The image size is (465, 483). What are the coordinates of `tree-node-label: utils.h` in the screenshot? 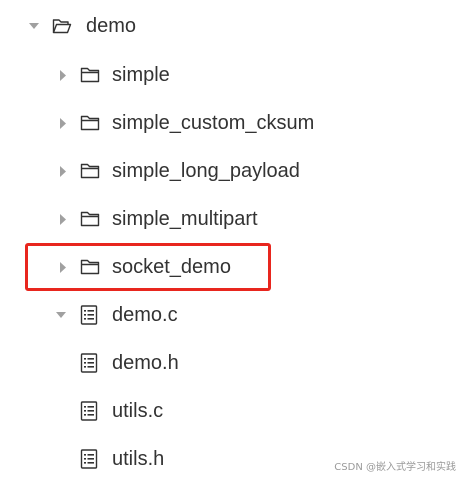 It's located at (138, 459).